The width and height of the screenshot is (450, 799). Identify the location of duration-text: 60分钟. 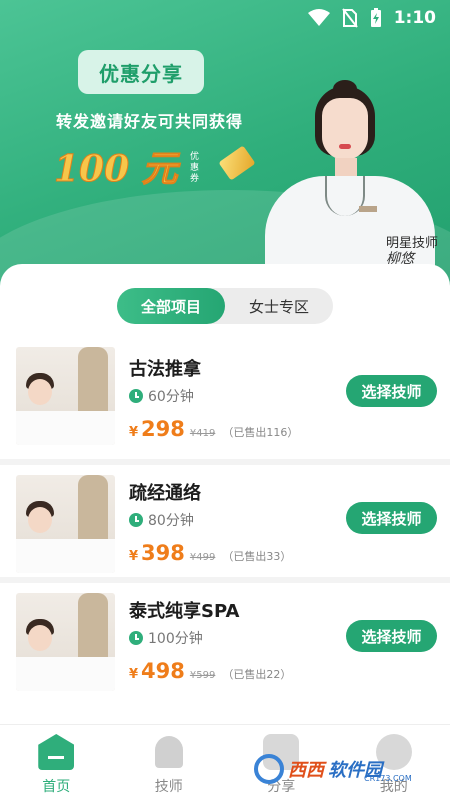
(171, 397).